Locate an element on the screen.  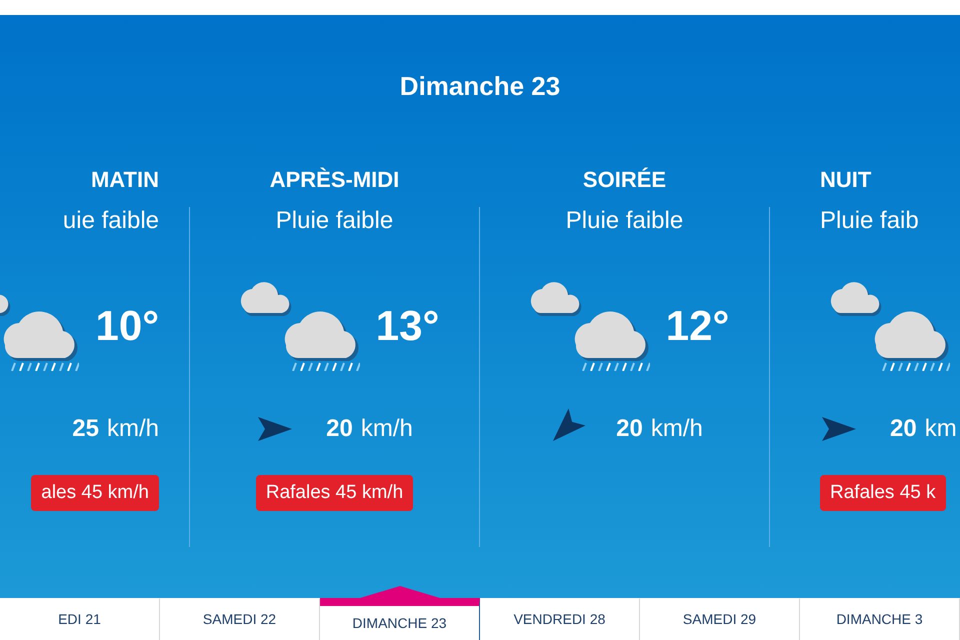
day-tab: SAMEDI 22 is located at coordinates (240, 619).